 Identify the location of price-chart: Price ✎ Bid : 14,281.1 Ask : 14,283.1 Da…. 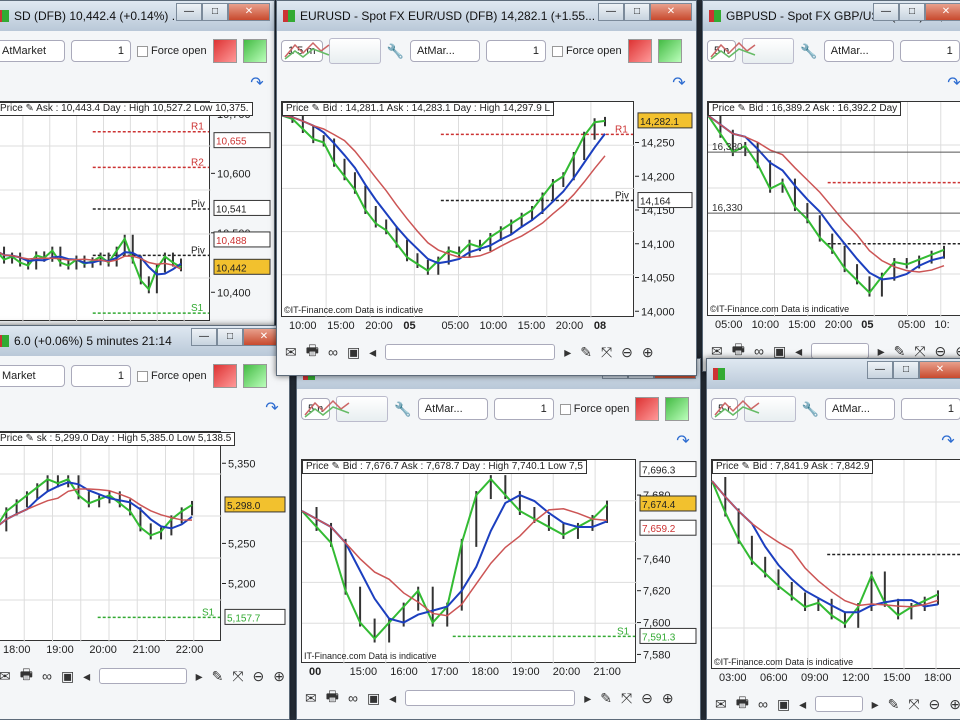
(487, 209).